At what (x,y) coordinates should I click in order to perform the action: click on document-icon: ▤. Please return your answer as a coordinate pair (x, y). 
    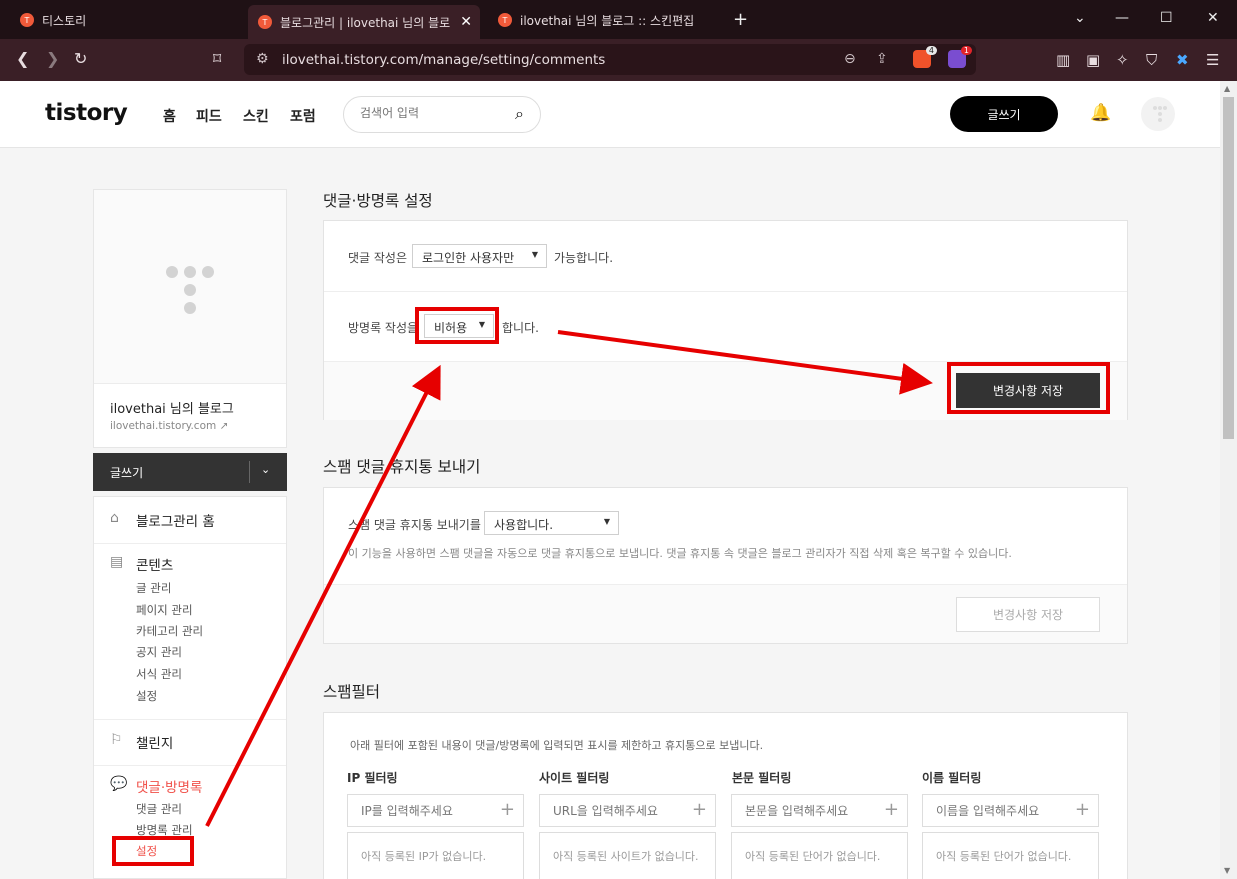
    Looking at the image, I should click on (117, 562).